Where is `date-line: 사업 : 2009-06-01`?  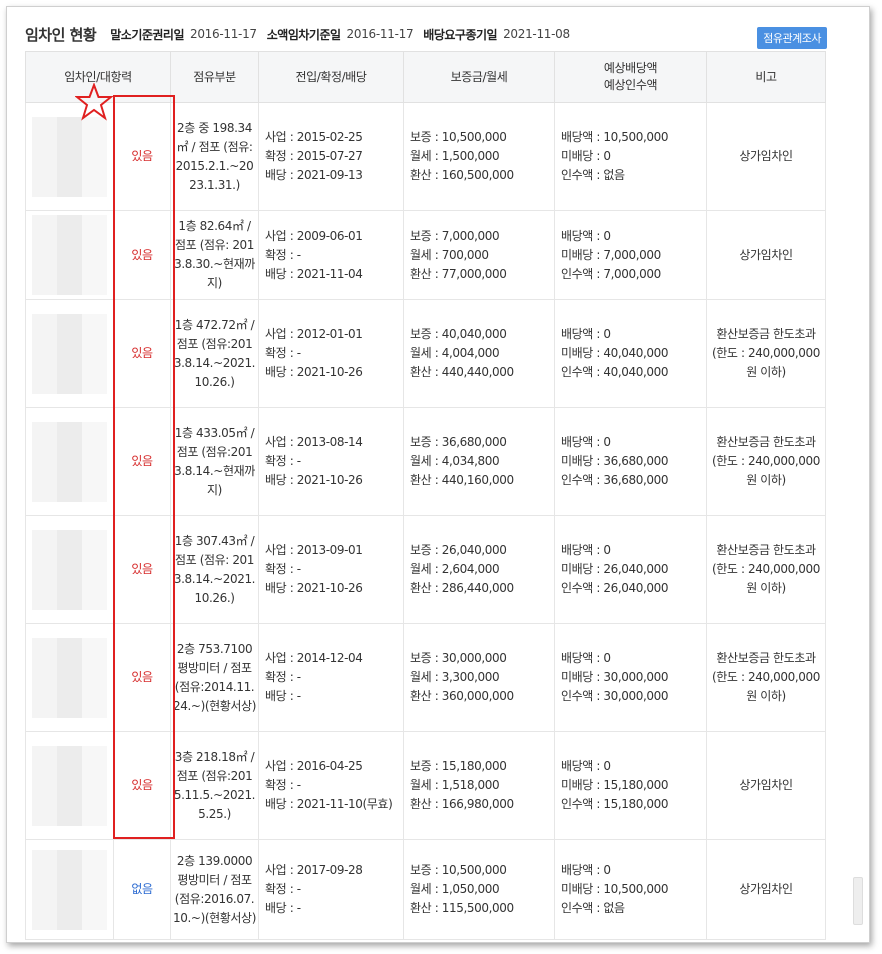
date-line: 사업 : 2009-06-01 is located at coordinates (314, 235).